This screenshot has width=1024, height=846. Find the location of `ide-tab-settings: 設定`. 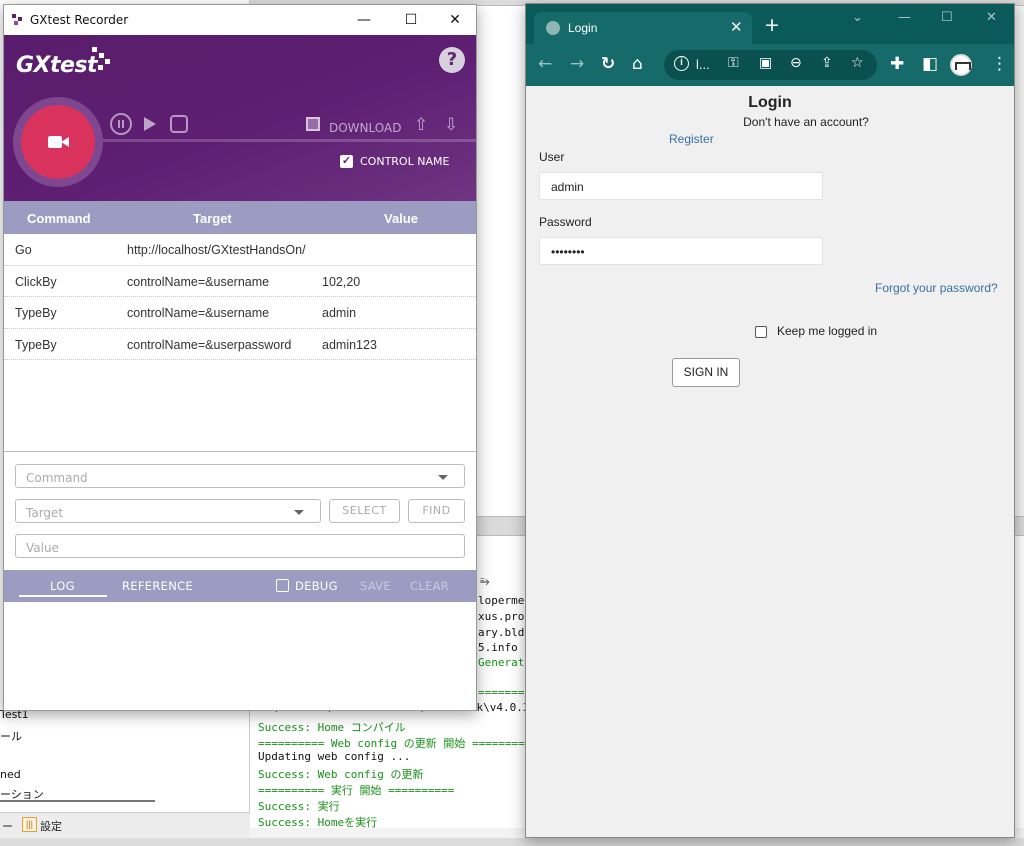

ide-tab-settings: 設定 is located at coordinates (51, 826).